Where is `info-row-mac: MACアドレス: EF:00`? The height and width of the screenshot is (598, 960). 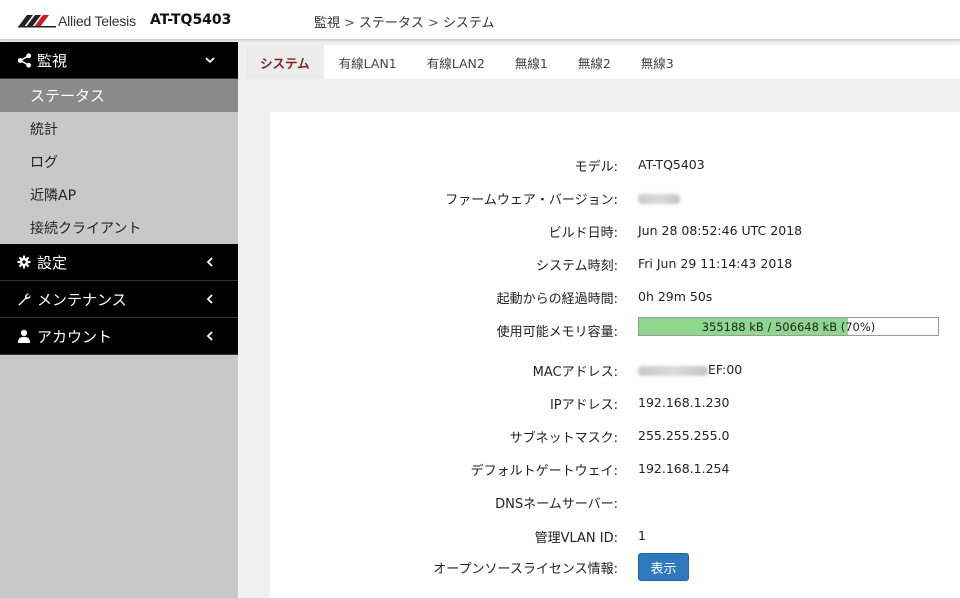 info-row-mac: MACアドレス: EF:00 is located at coordinates (615, 369).